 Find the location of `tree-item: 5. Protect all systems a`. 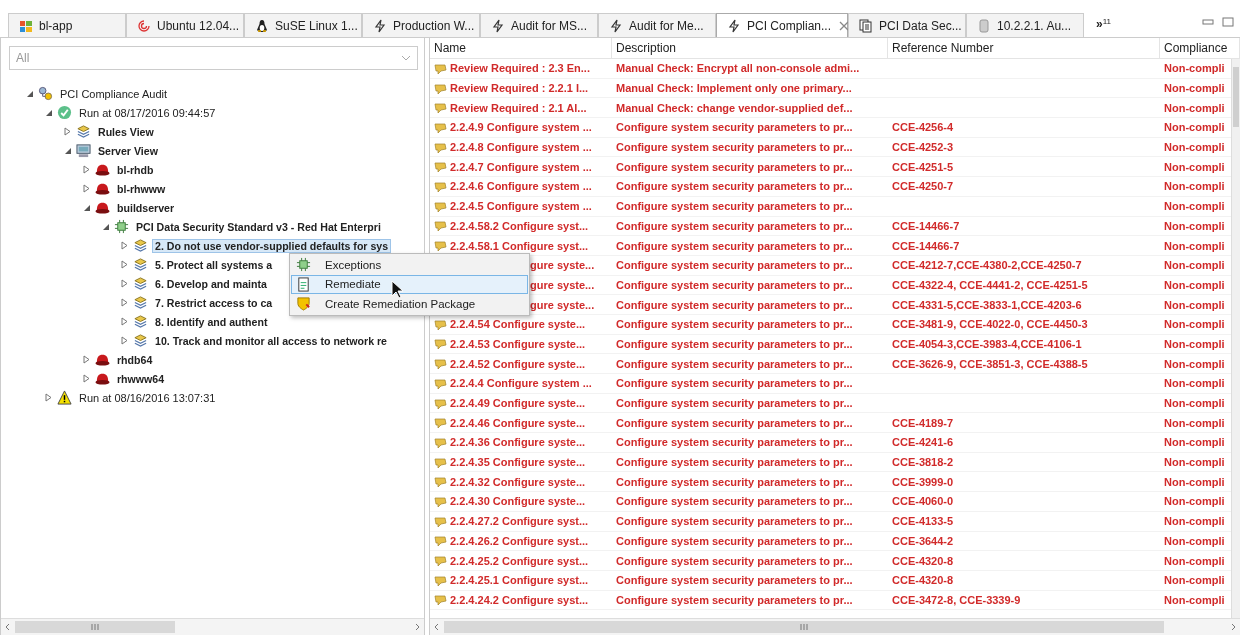

tree-item: 5. Protect all systems a is located at coordinates (214, 264).